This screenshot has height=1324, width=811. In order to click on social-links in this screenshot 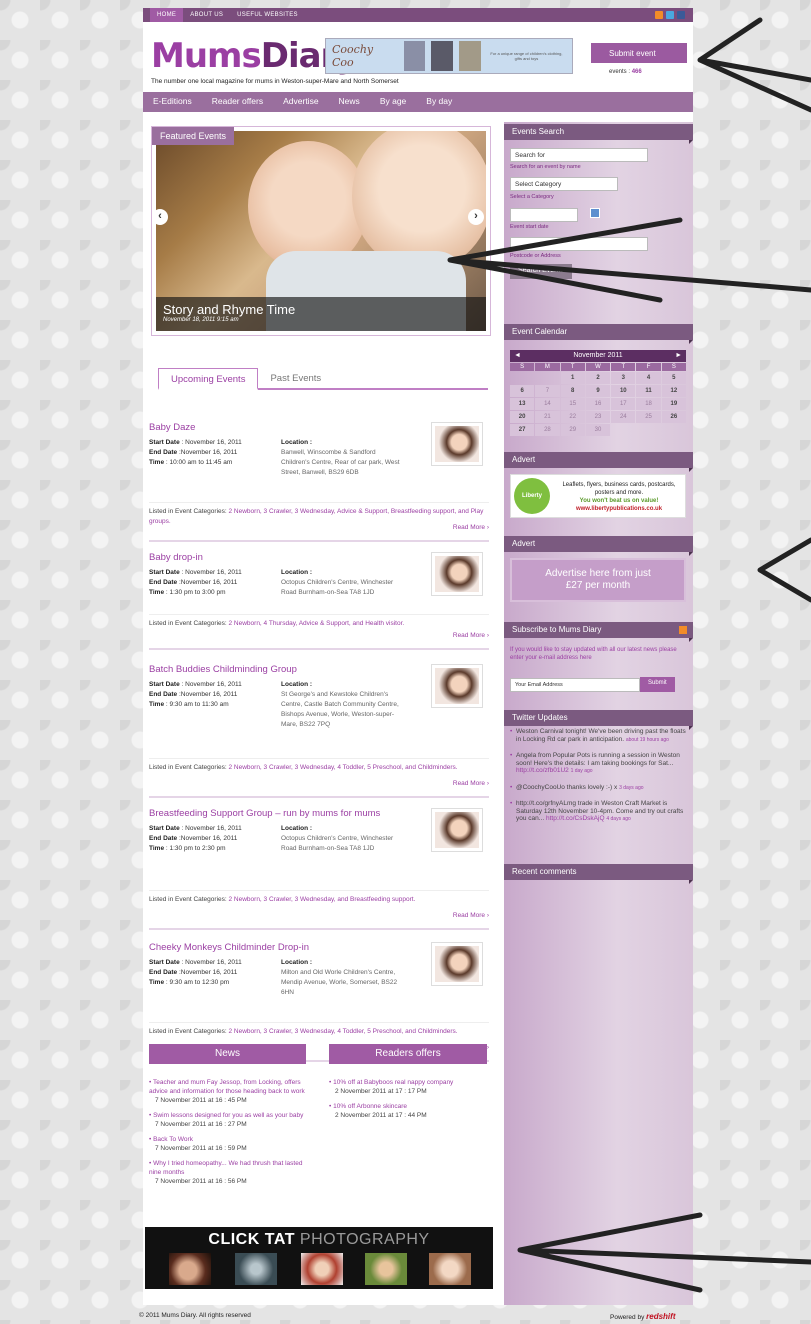, I will do `click(670, 15)`.